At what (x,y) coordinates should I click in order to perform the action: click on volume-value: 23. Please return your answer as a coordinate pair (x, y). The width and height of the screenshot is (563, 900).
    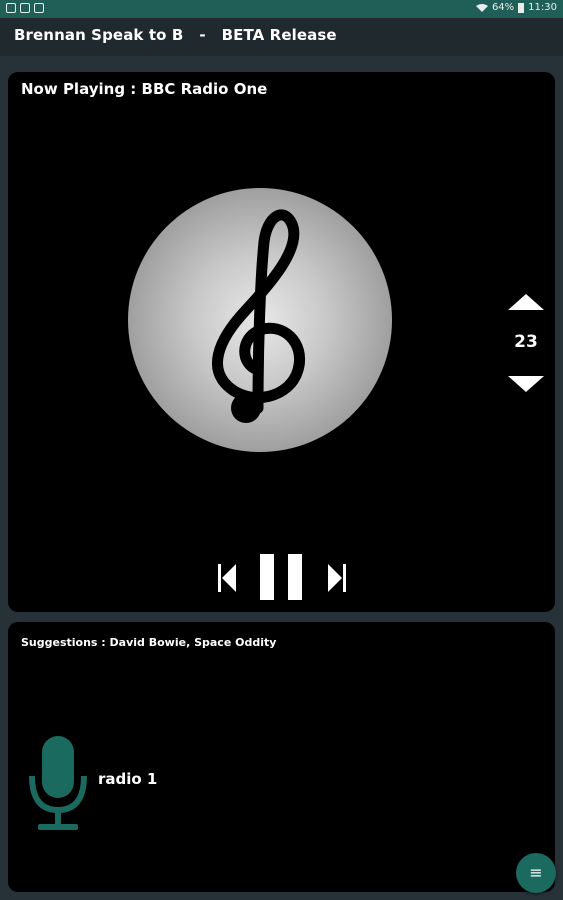
    Looking at the image, I should click on (526, 342).